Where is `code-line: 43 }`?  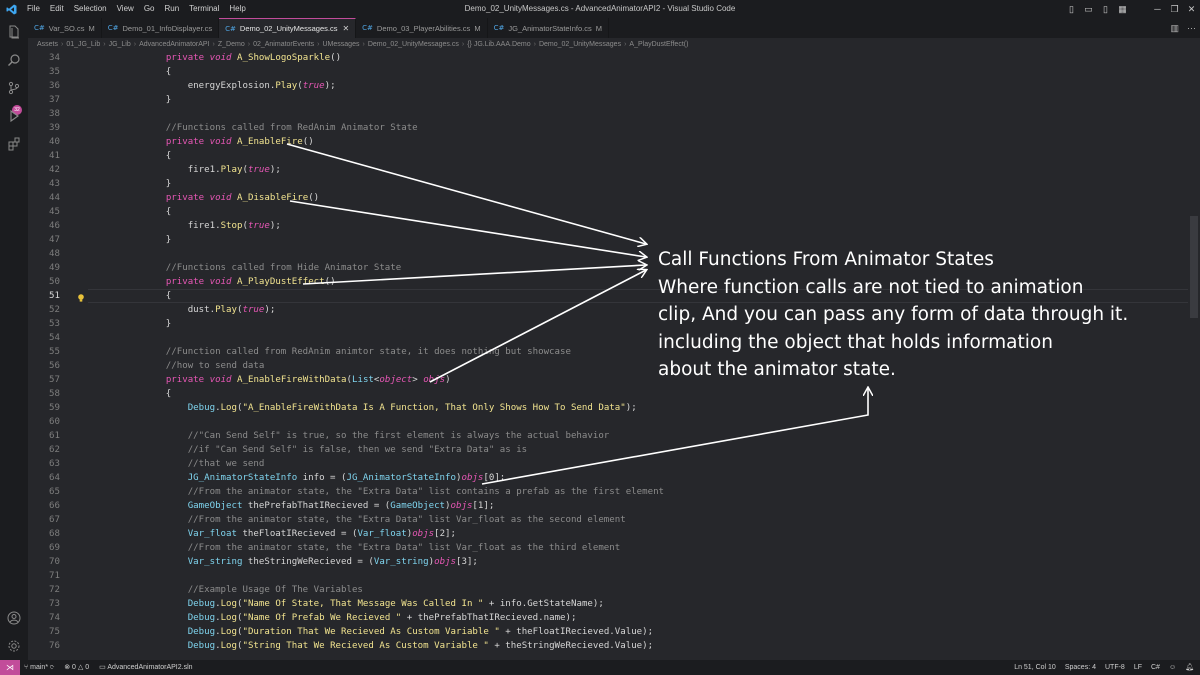 code-line: 43 } is located at coordinates (608, 184).